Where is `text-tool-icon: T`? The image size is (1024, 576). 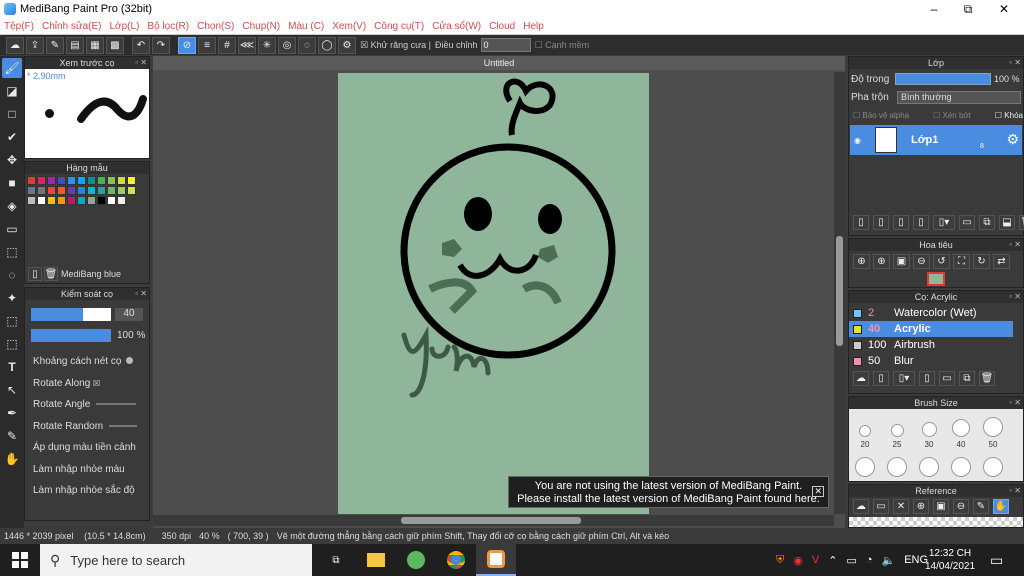 text-tool-icon: T is located at coordinates (12, 367).